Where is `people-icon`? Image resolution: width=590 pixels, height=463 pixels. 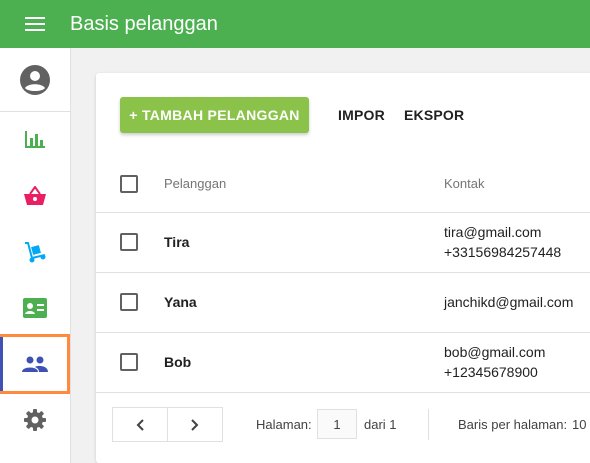 people-icon is located at coordinates (35, 364).